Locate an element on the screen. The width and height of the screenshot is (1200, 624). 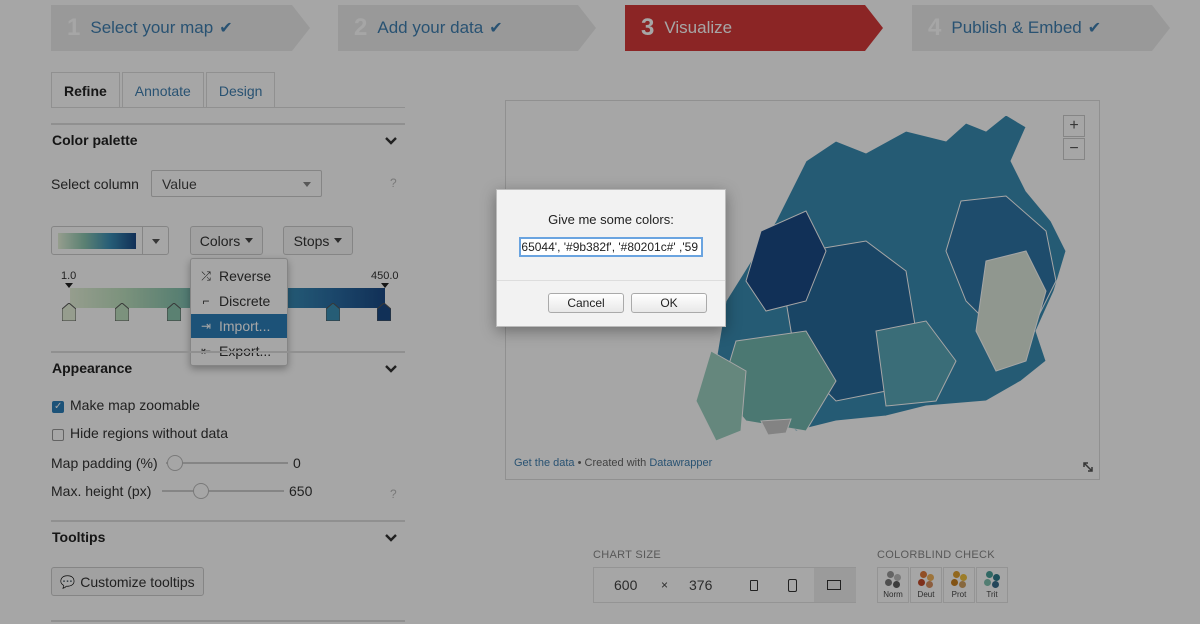
ok-button: OK is located at coordinates (669, 303).